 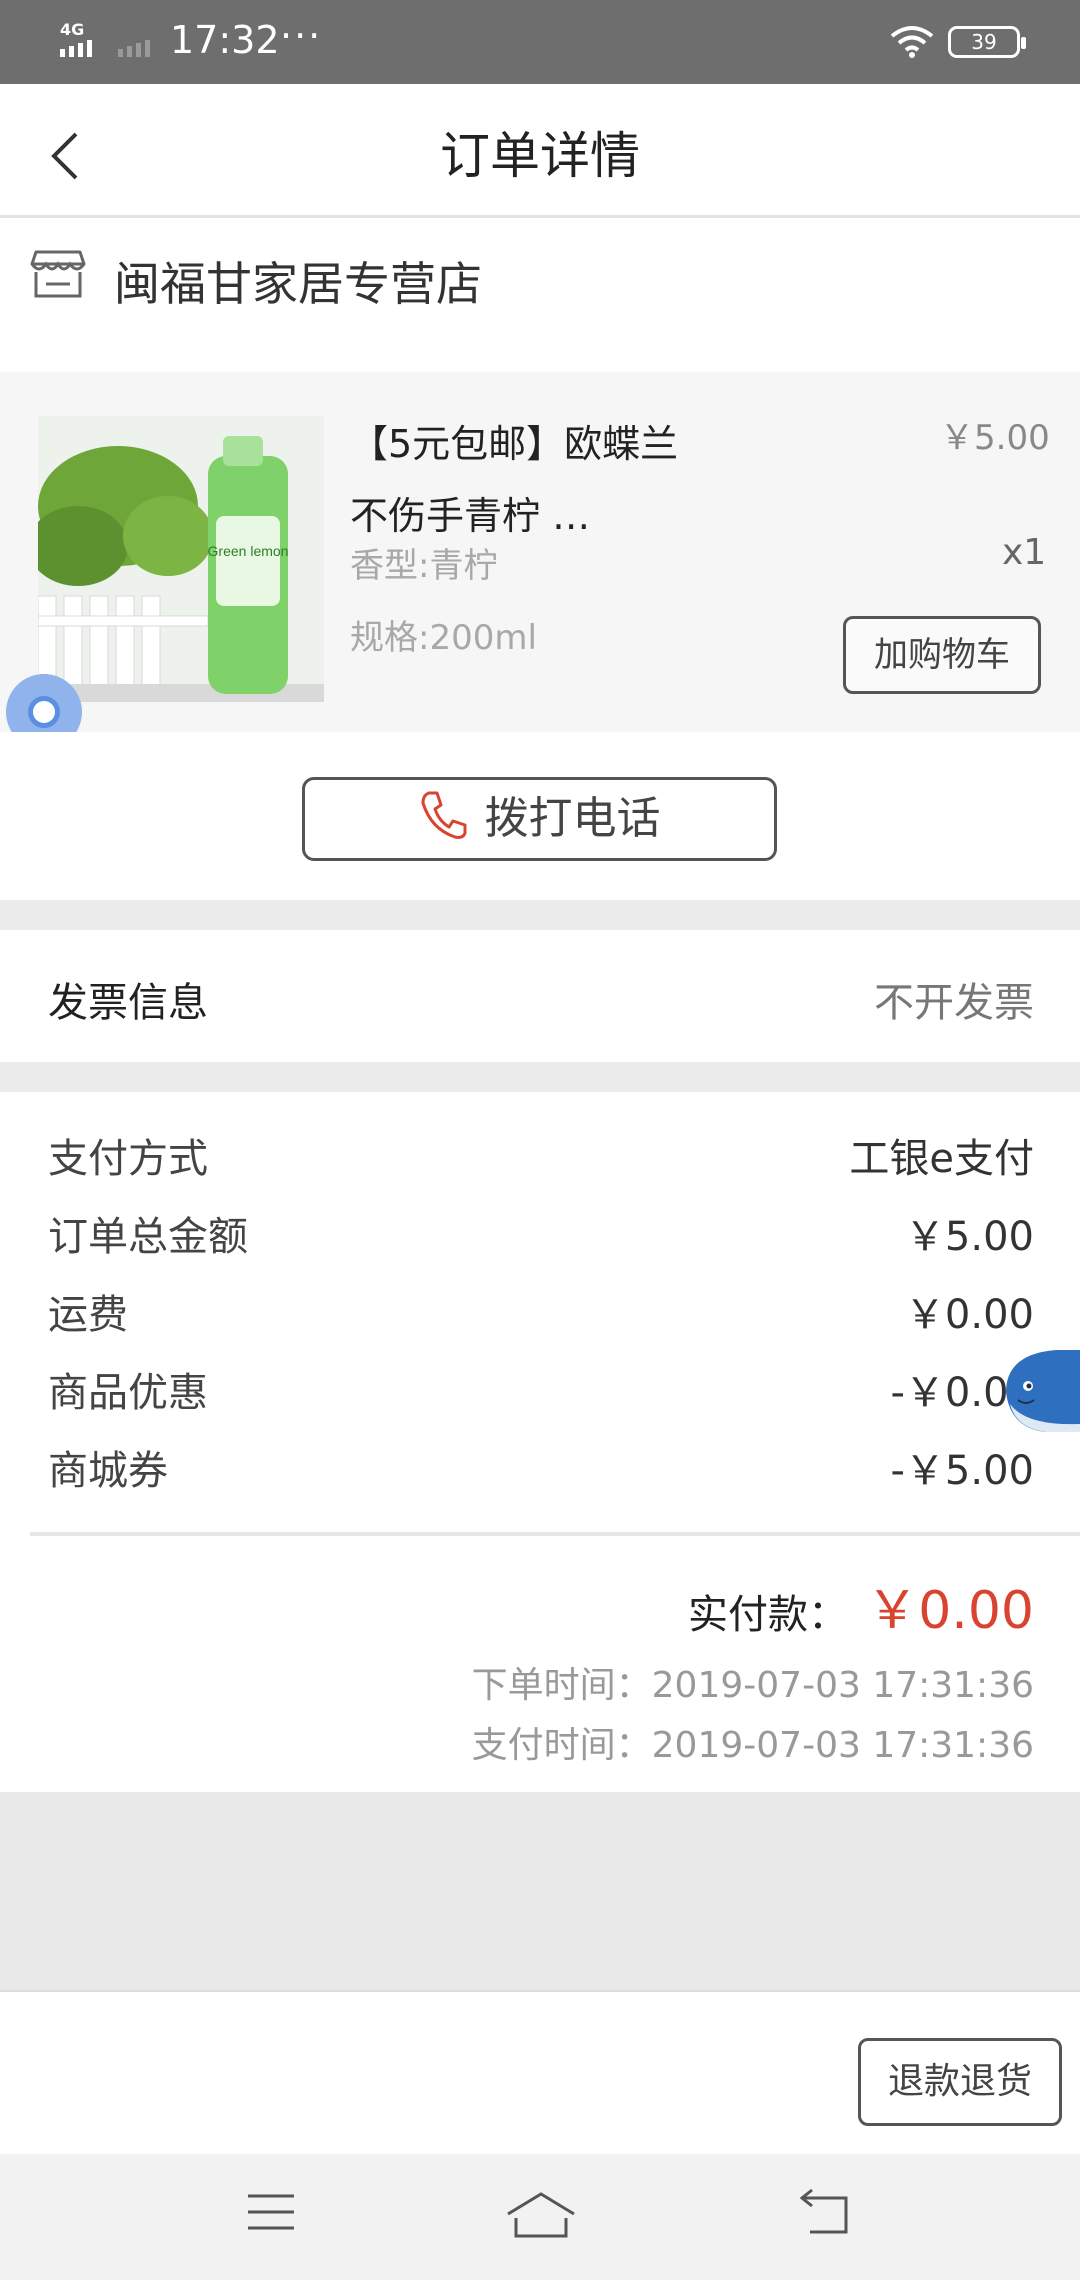 What do you see at coordinates (58, 276) in the screenshot?
I see `store-icon` at bounding box center [58, 276].